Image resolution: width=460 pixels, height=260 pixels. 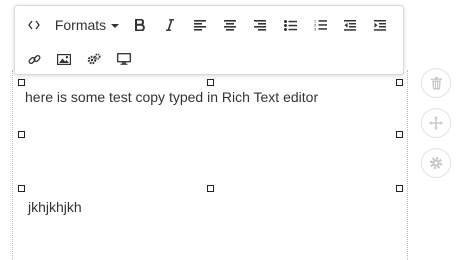 I want to click on outdent-button, so click(x=350, y=25).